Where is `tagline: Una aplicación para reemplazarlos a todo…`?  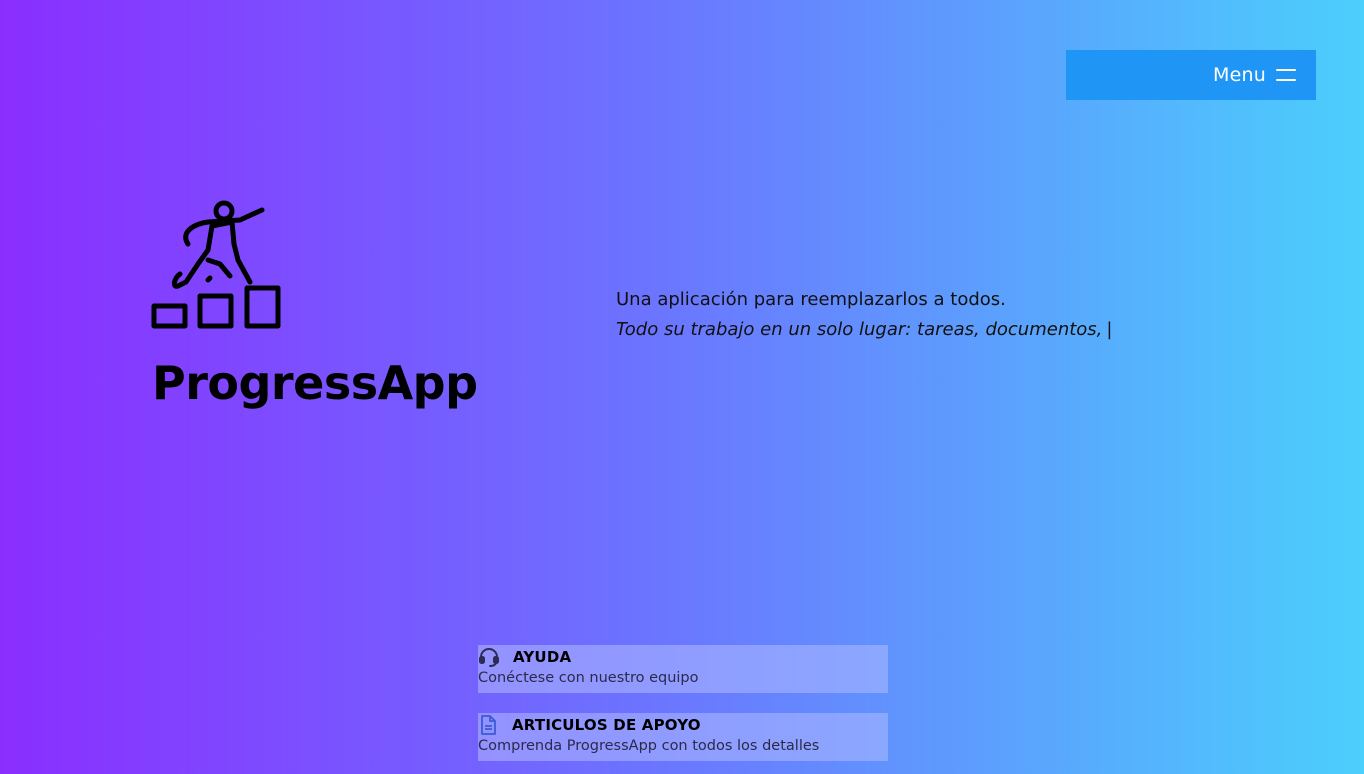
tagline: Una aplicación para reemplazarlos a todo… is located at coordinates (864, 315).